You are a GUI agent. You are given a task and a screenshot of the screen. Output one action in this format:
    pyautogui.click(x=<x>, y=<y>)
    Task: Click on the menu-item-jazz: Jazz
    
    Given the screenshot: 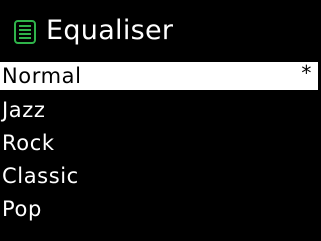 What is the action you would take?
    pyautogui.click(x=160, y=110)
    